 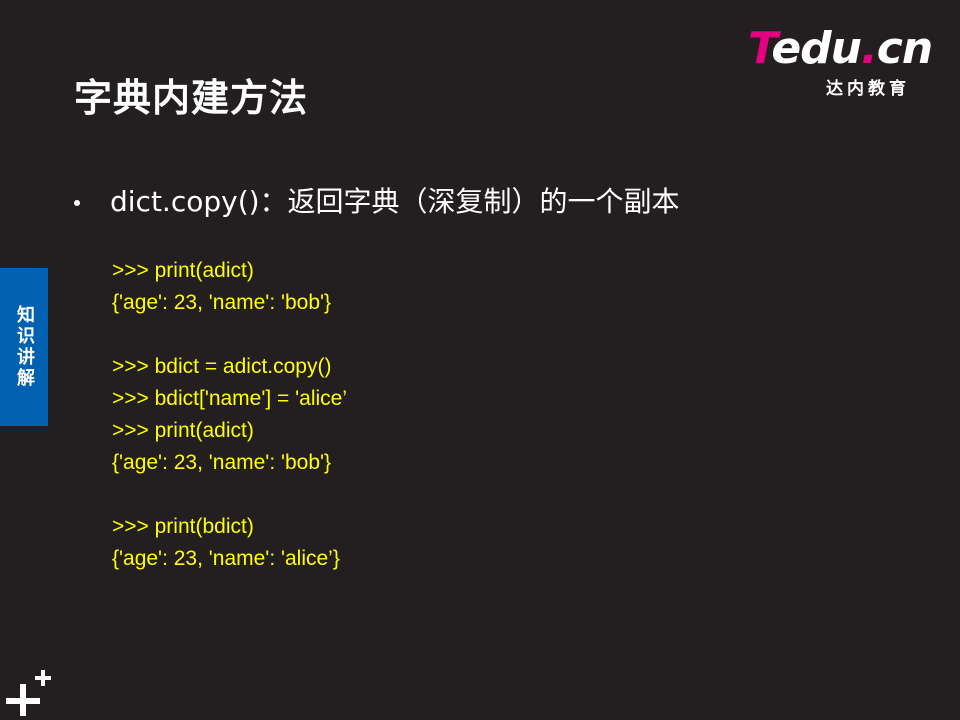 I want to click on side-tab-label: 知识讲解, so click(x=24, y=347).